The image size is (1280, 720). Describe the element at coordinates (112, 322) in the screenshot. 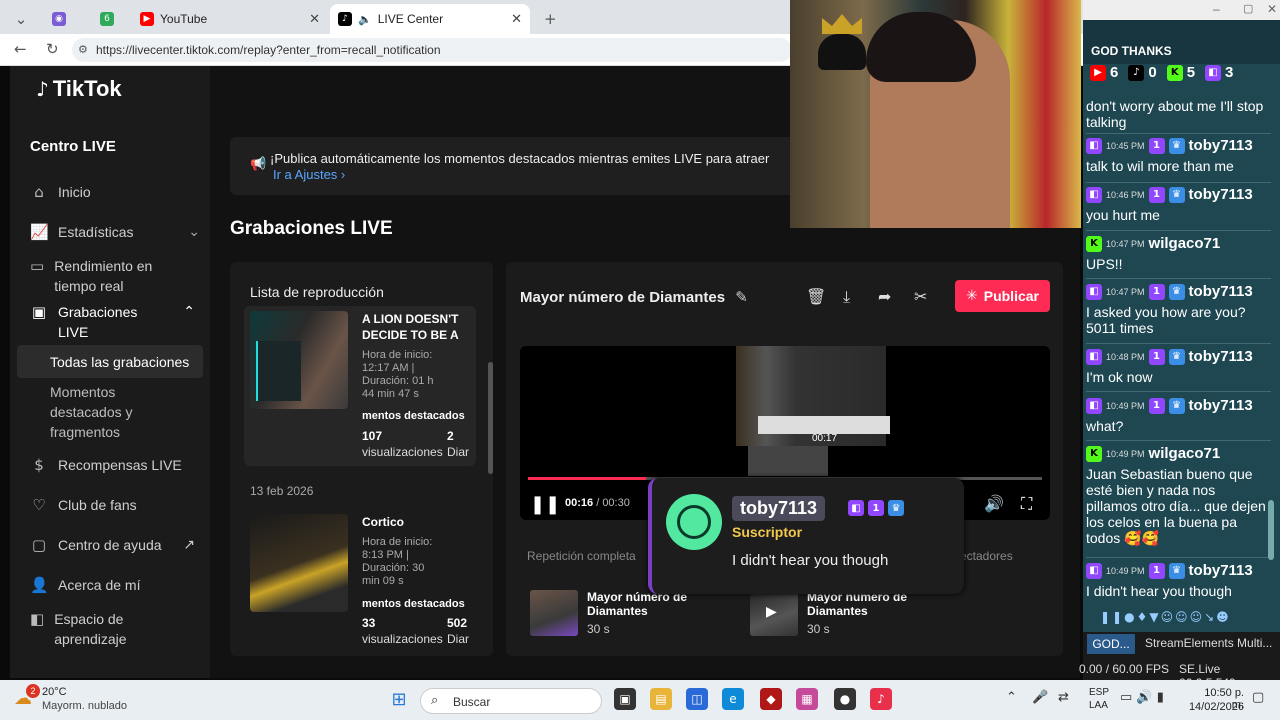

I see `nav-grabaciones: ▣ Grabaciones LIVE ⌃` at that location.